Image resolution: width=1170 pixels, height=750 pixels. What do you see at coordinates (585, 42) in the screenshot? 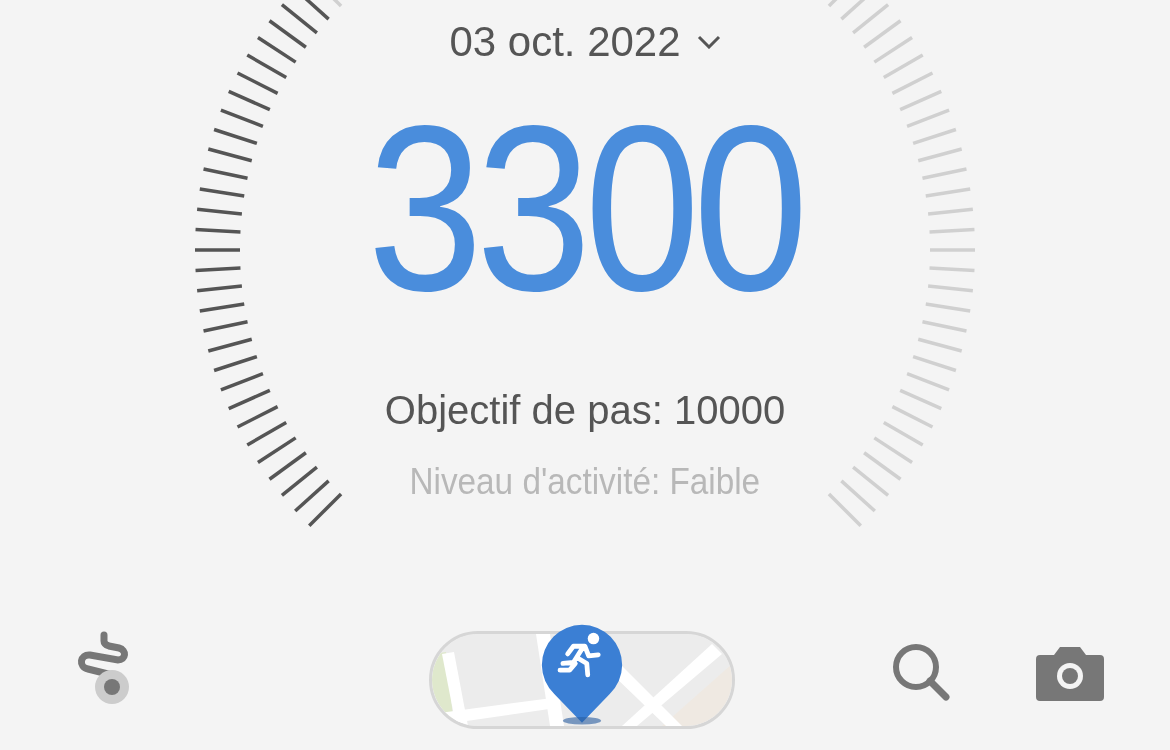
I see `date-picker: 03 oct. 2022` at bounding box center [585, 42].